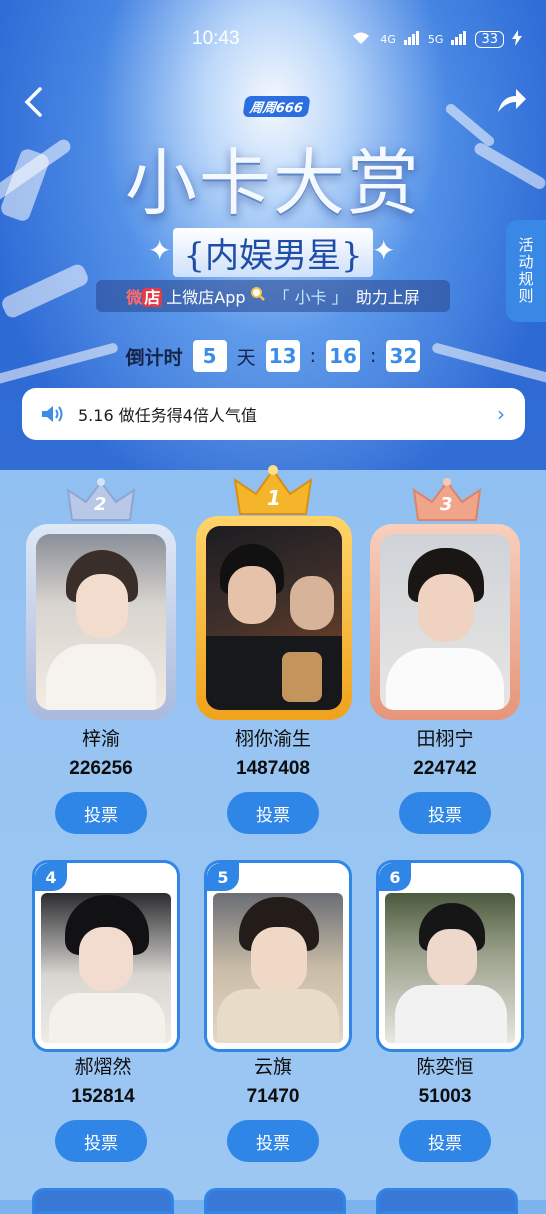  I want to click on countdown-label: 倒计时, so click(154, 357).